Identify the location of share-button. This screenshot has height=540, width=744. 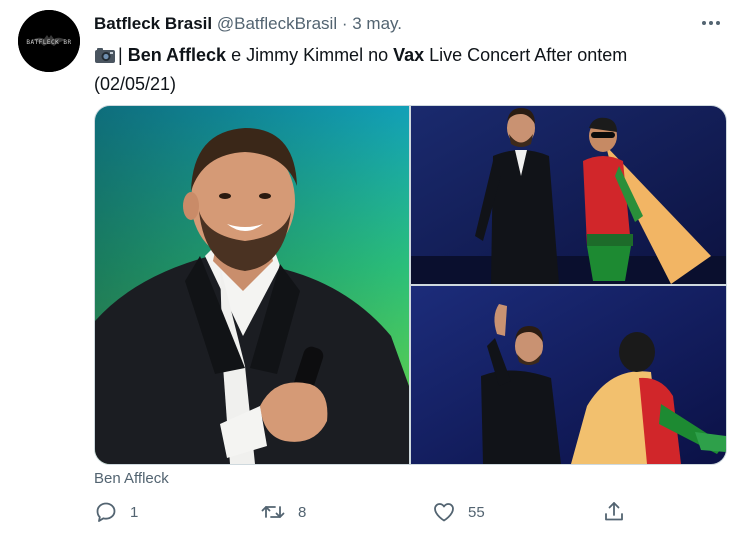
(620, 512).